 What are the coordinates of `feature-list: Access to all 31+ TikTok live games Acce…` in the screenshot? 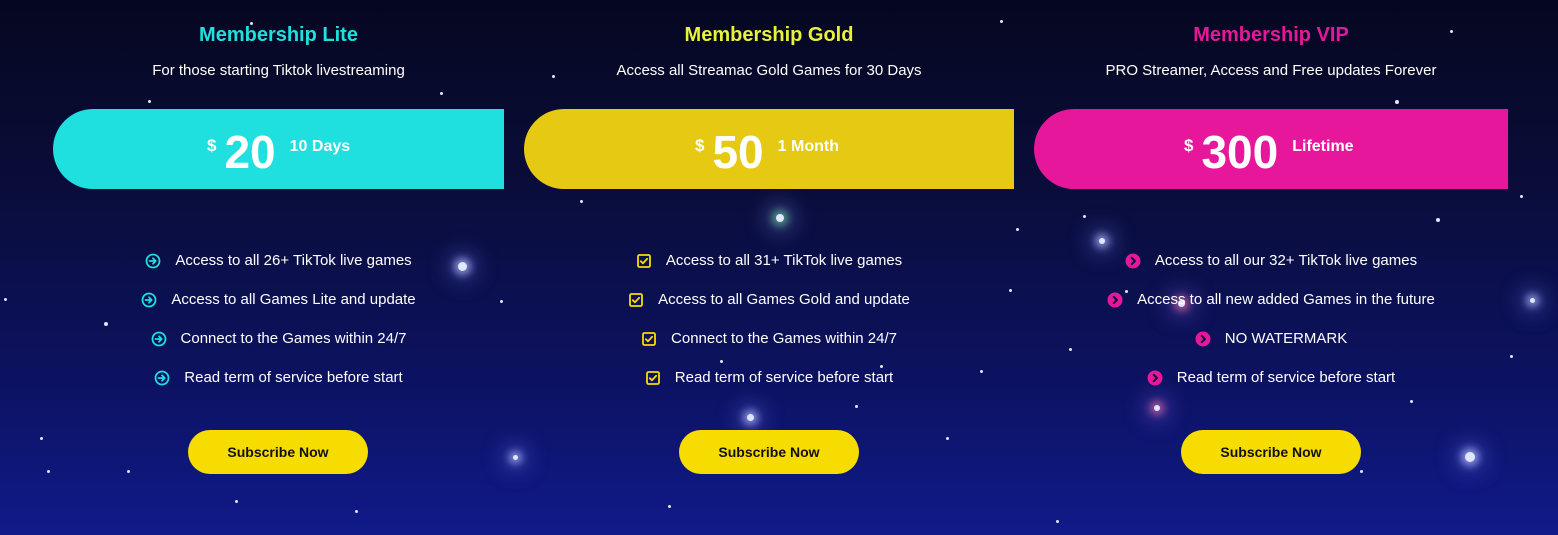 It's located at (769, 319).